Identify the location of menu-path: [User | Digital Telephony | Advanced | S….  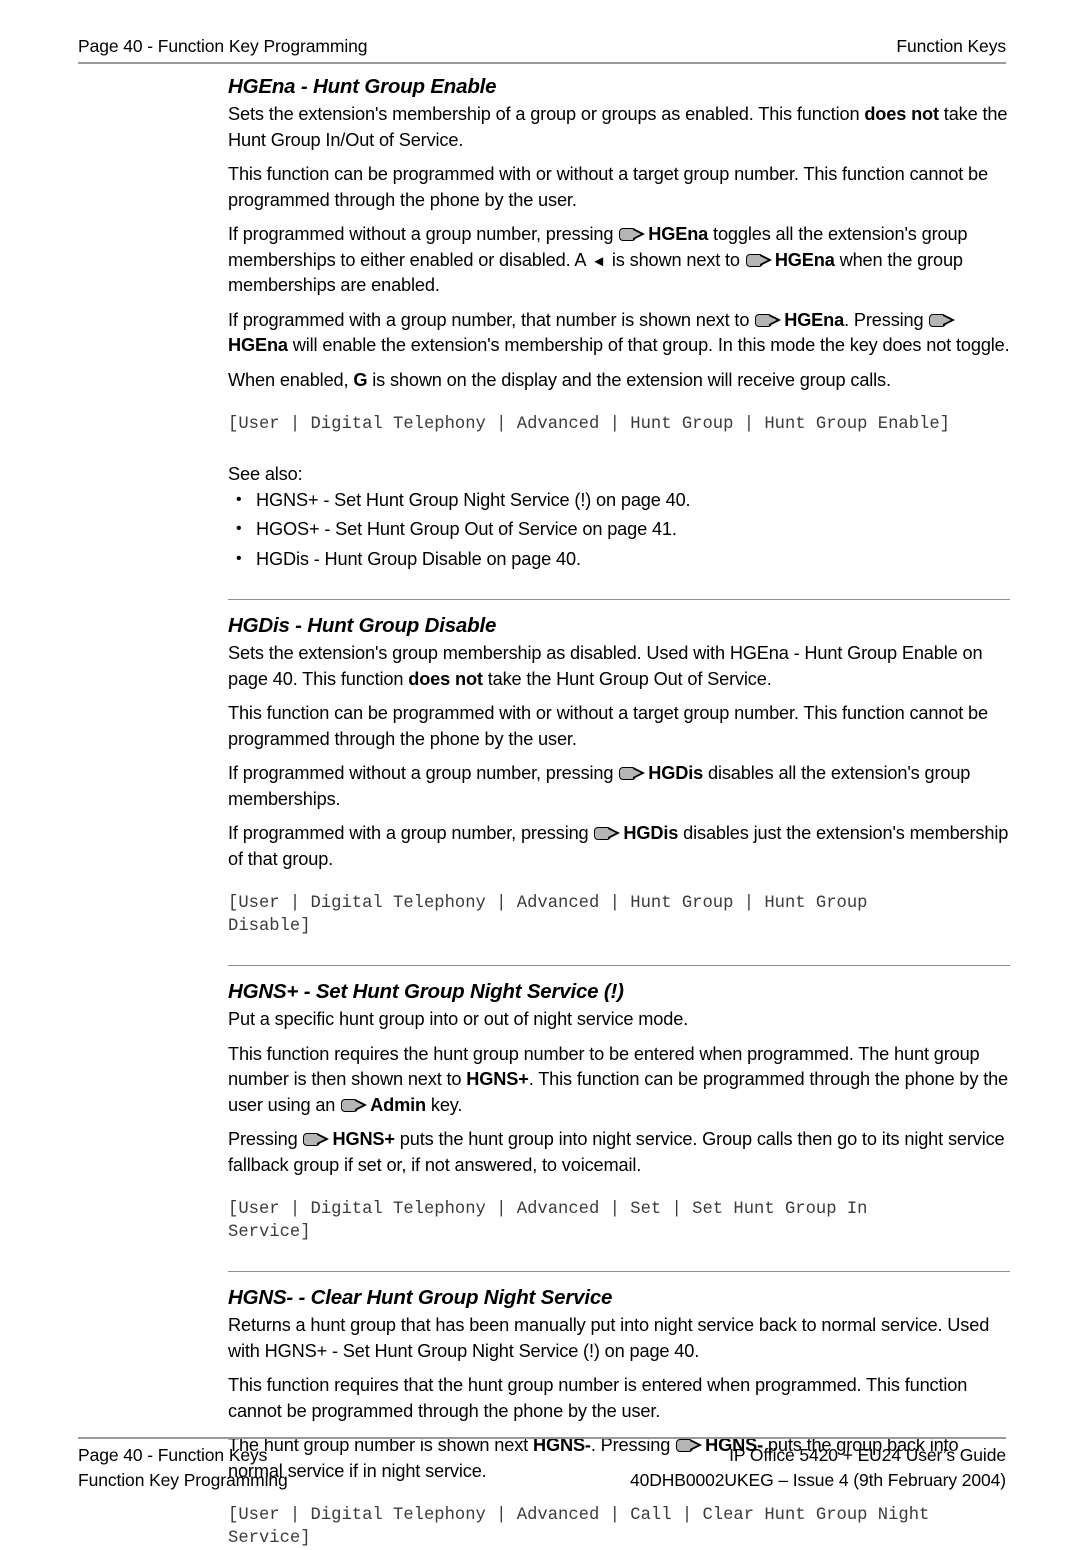
(548, 1221).